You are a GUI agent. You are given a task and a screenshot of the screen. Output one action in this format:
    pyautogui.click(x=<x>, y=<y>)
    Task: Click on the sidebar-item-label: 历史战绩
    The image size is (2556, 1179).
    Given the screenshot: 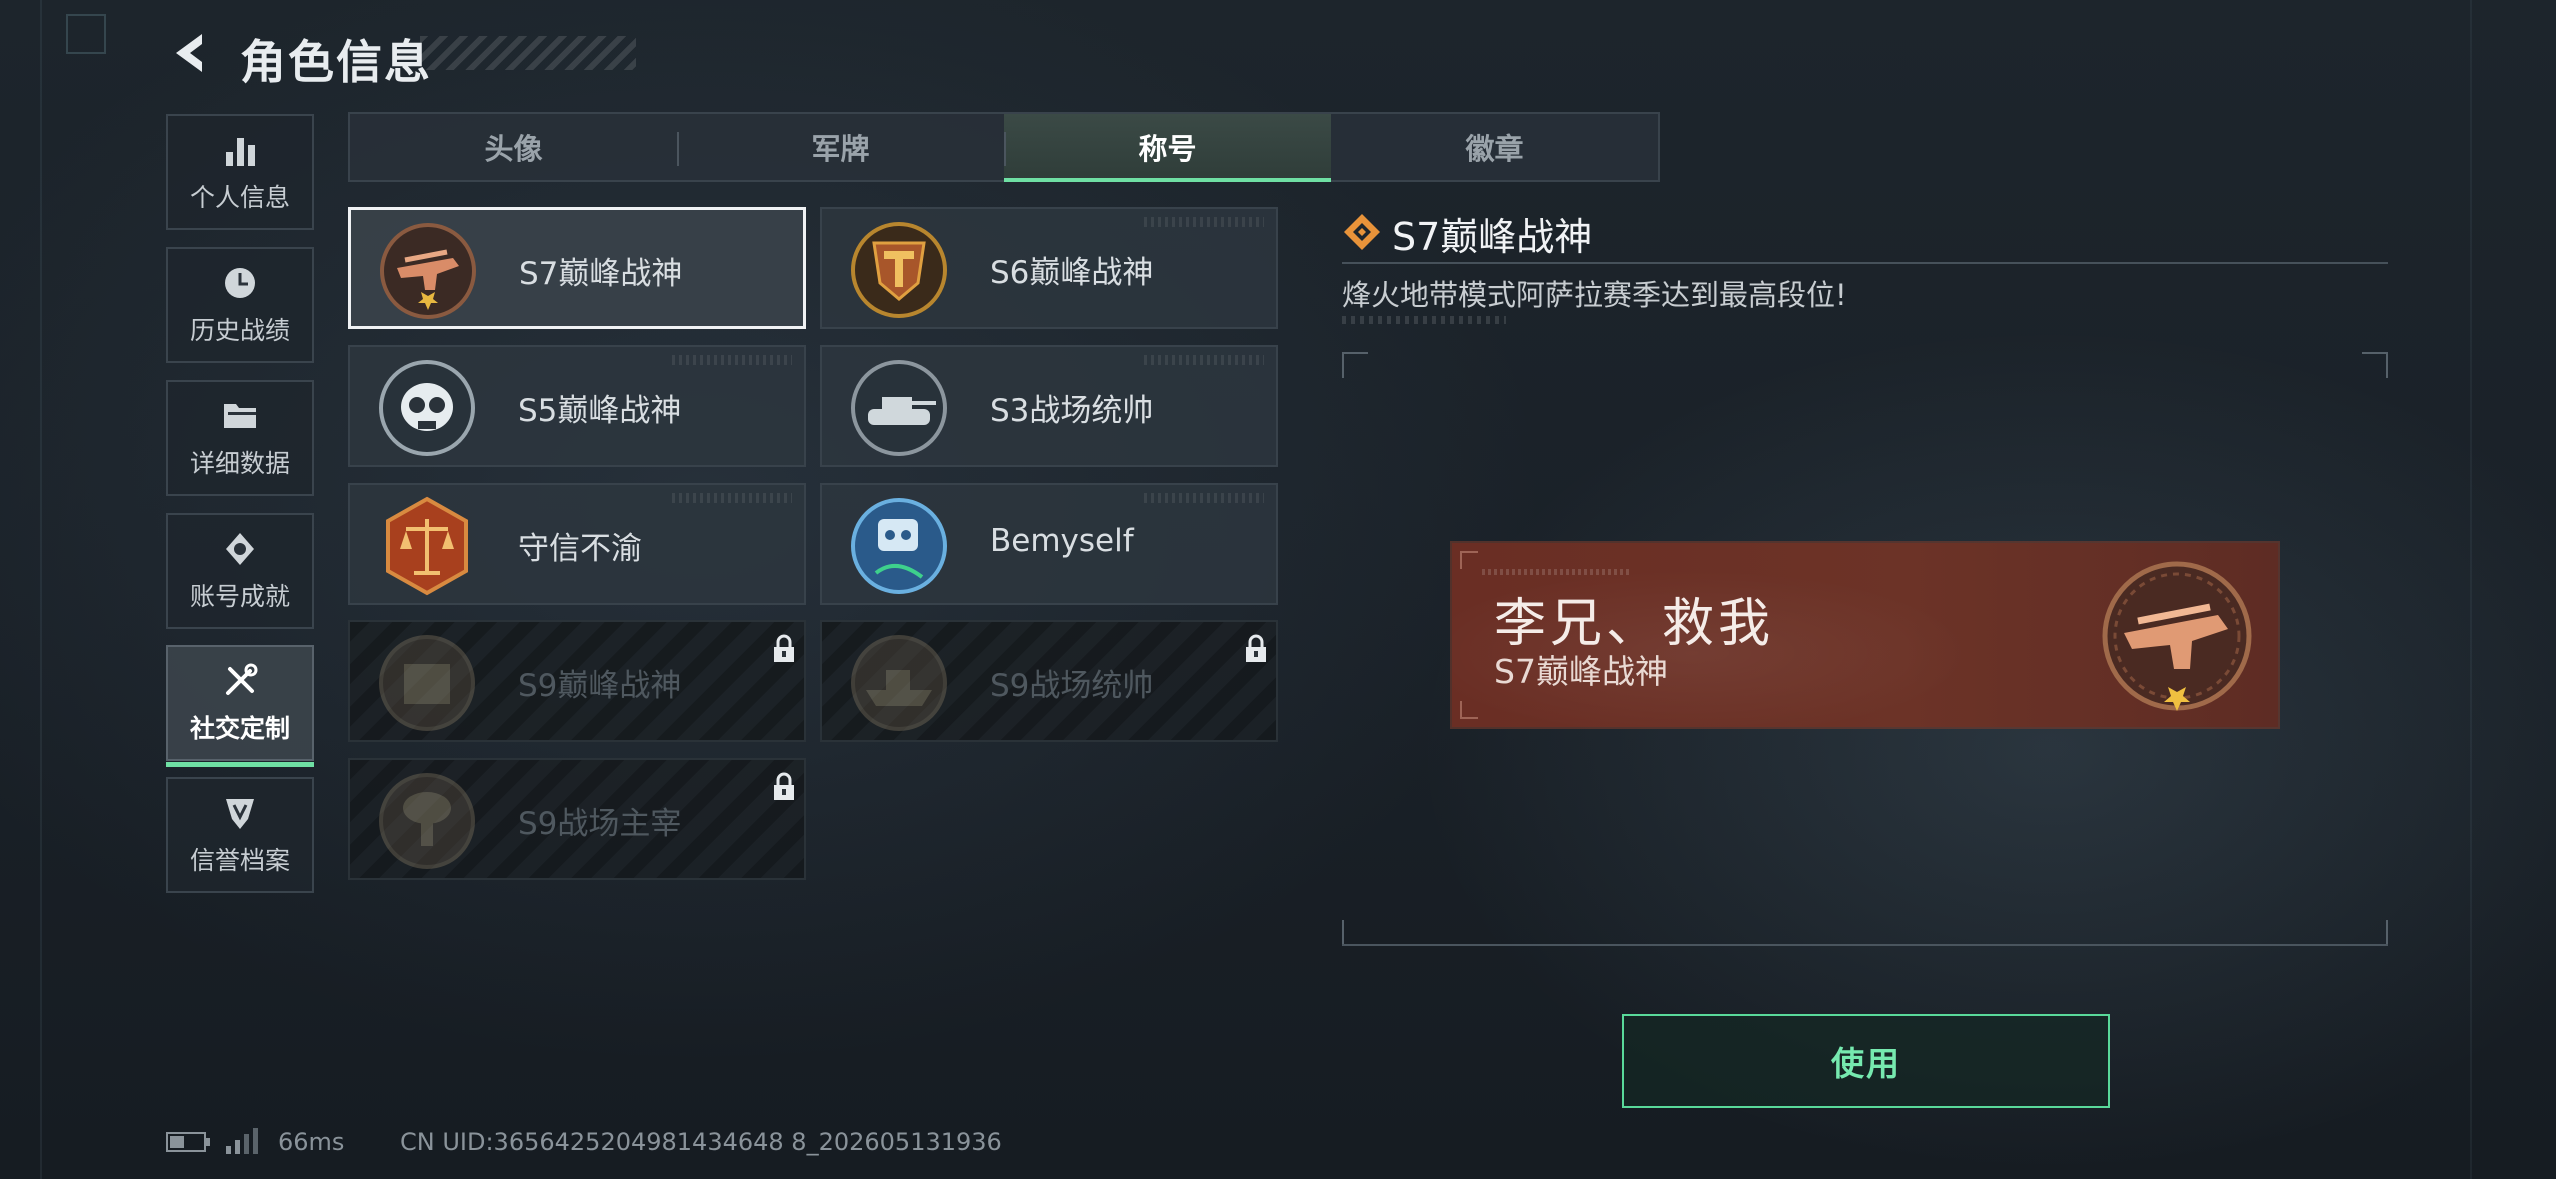 What is the action you would take?
    pyautogui.click(x=239, y=330)
    